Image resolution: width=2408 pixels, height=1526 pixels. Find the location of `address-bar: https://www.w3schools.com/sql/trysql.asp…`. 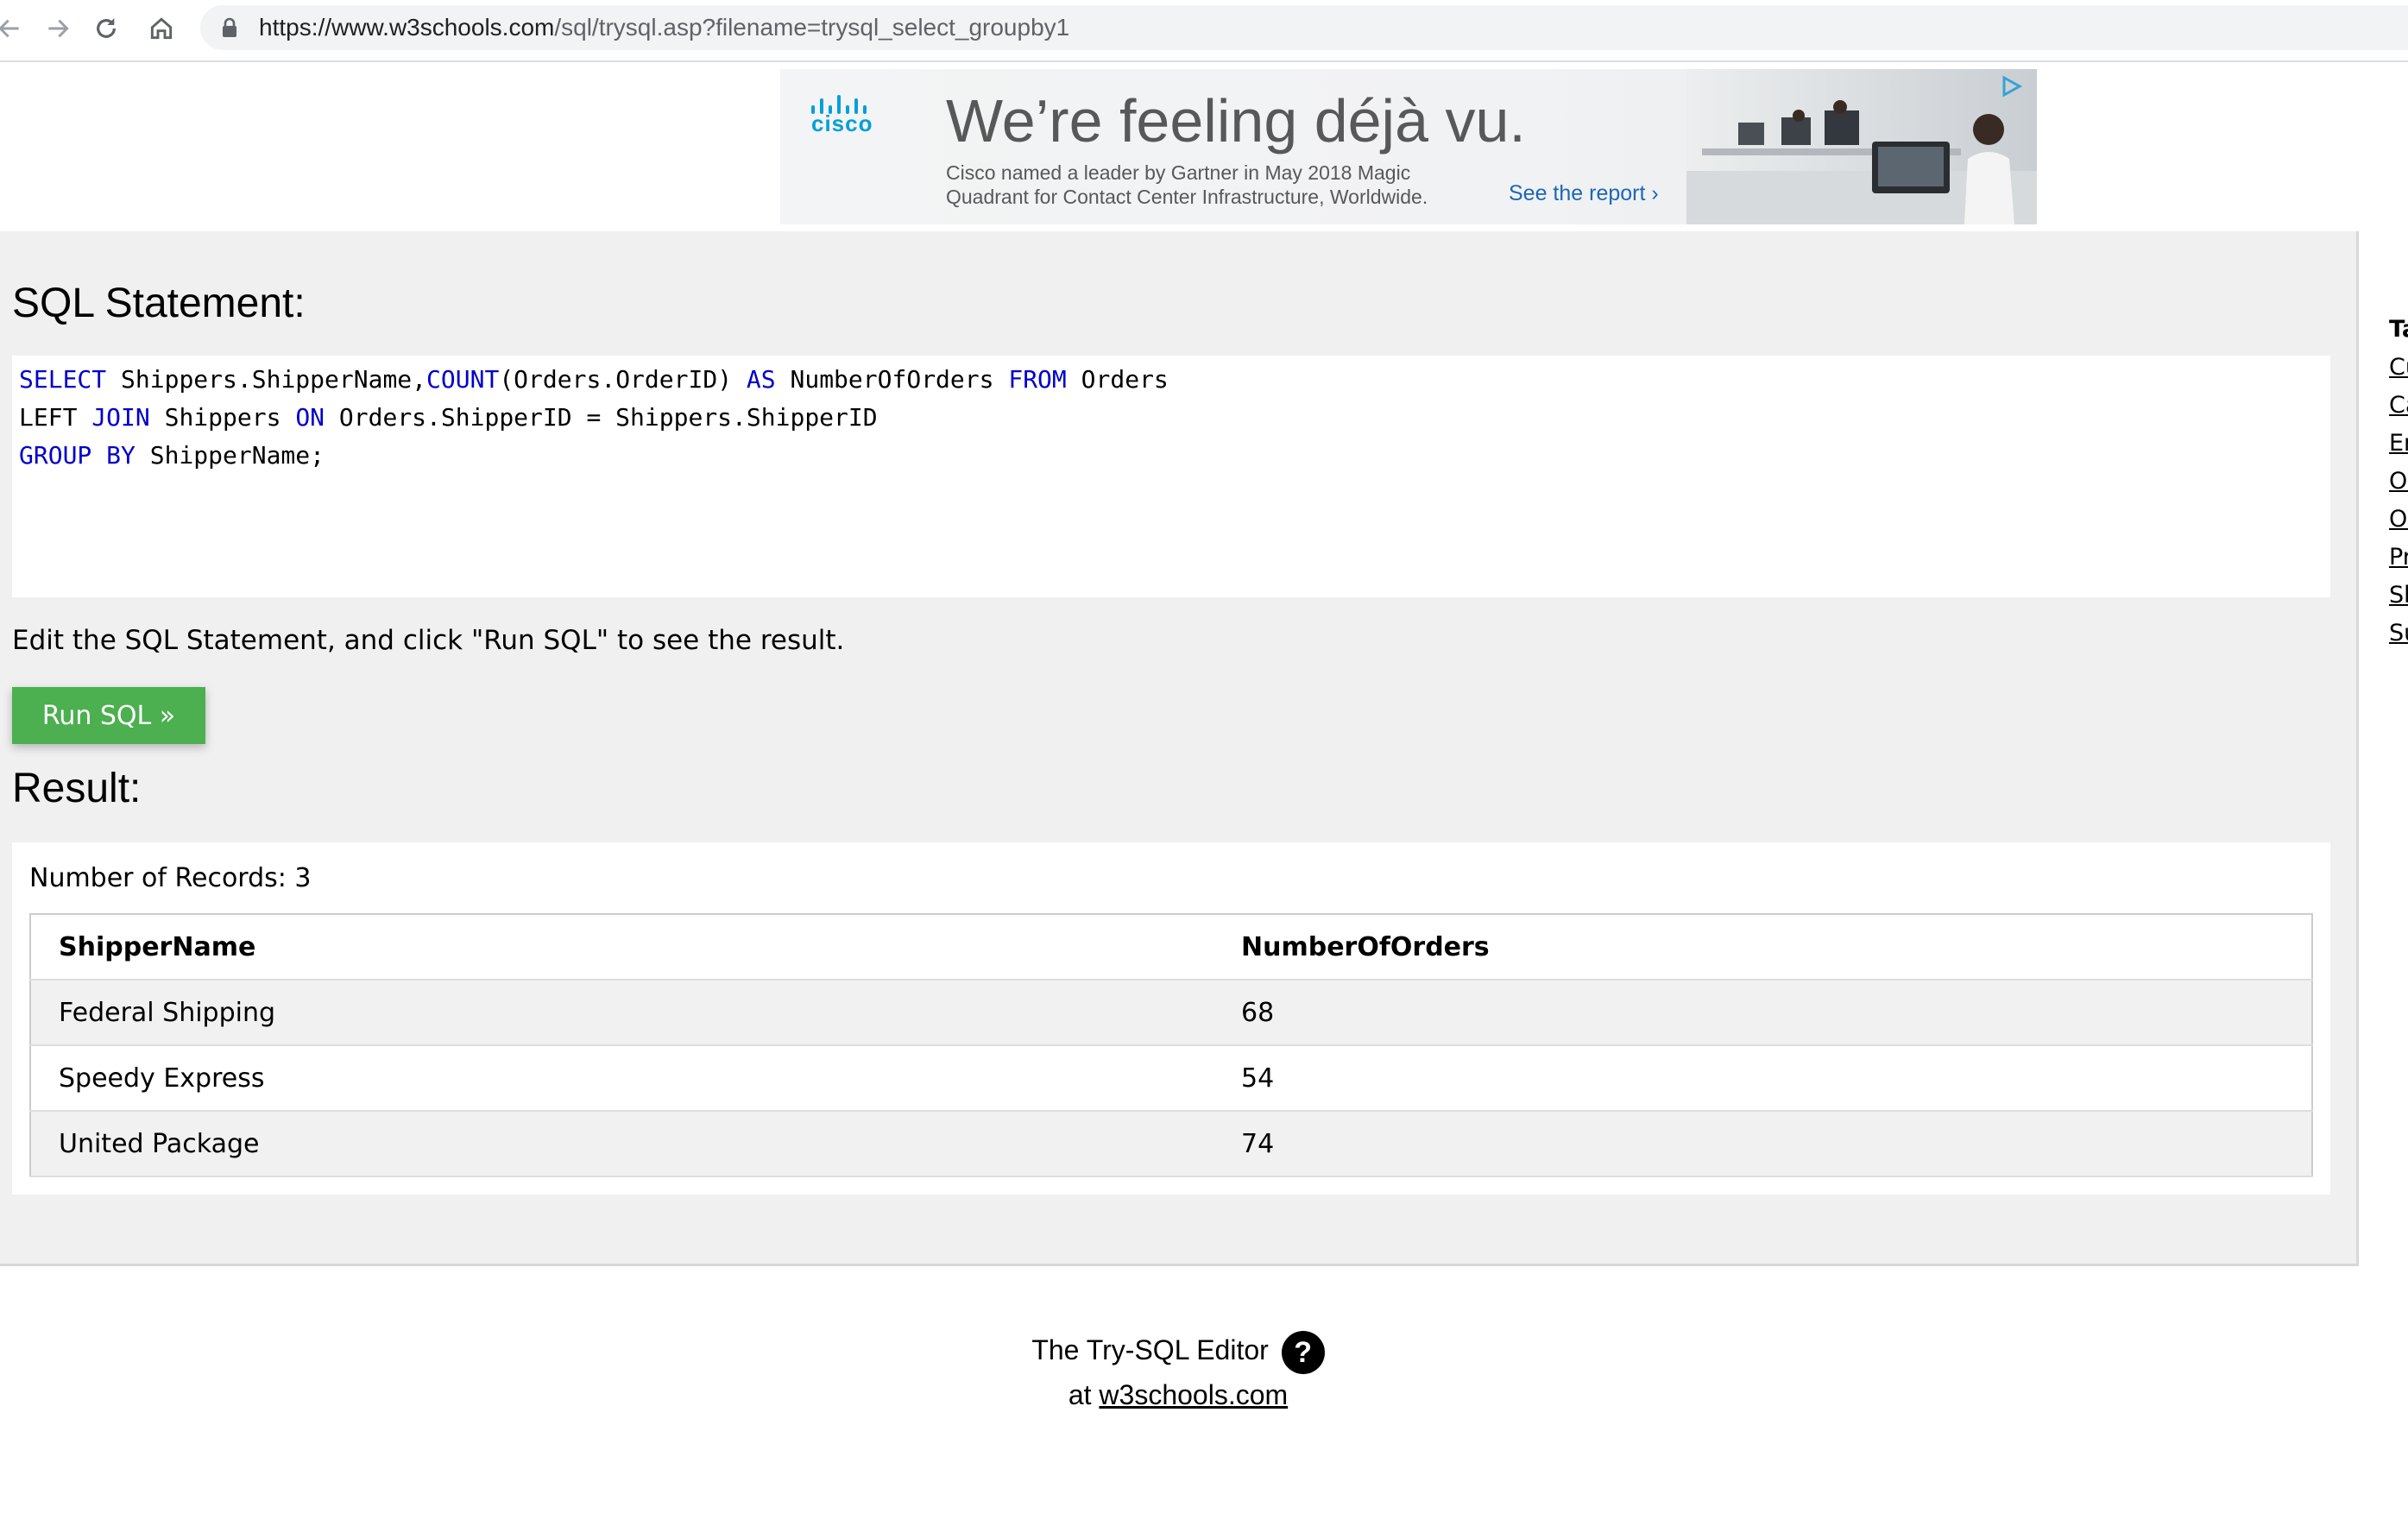

address-bar: https://www.w3schools.com/sql/trysql.asp… is located at coordinates (1304, 27).